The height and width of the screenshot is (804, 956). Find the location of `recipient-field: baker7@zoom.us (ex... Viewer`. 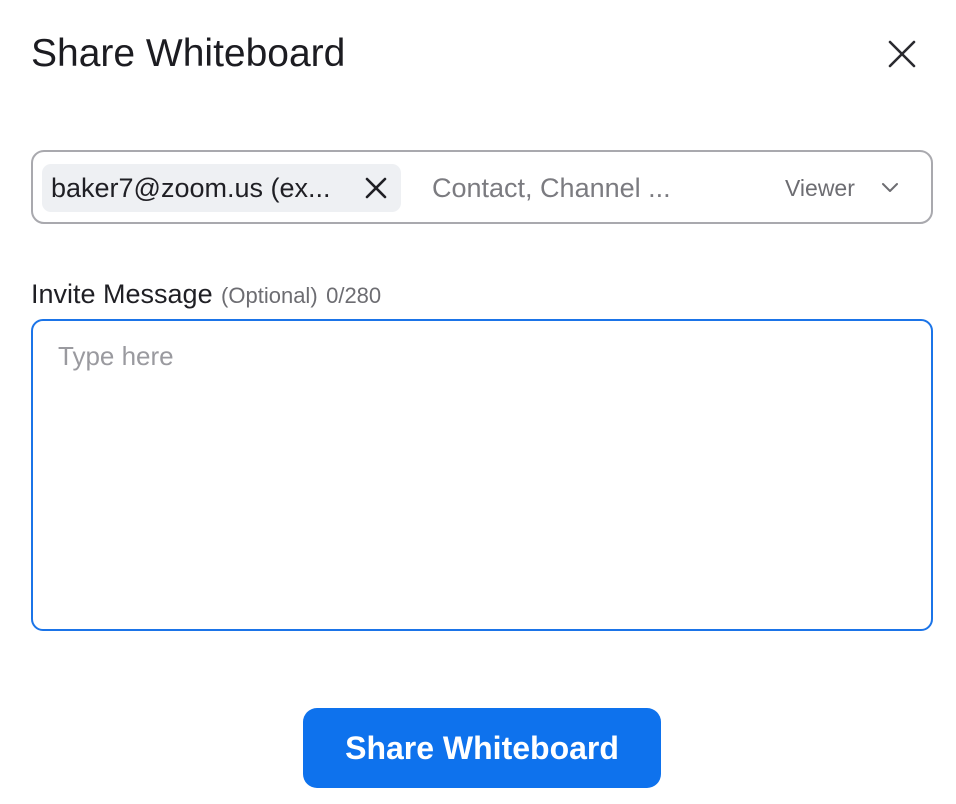

recipient-field: baker7@zoom.us (ex... Viewer is located at coordinates (482, 187).